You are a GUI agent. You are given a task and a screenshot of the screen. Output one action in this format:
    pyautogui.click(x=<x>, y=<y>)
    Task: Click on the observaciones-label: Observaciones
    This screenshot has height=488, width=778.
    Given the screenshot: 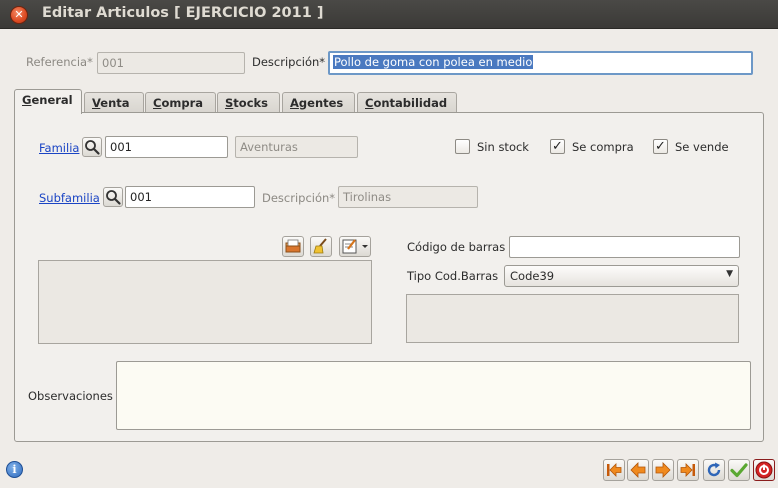 What is the action you would take?
    pyautogui.click(x=70, y=396)
    